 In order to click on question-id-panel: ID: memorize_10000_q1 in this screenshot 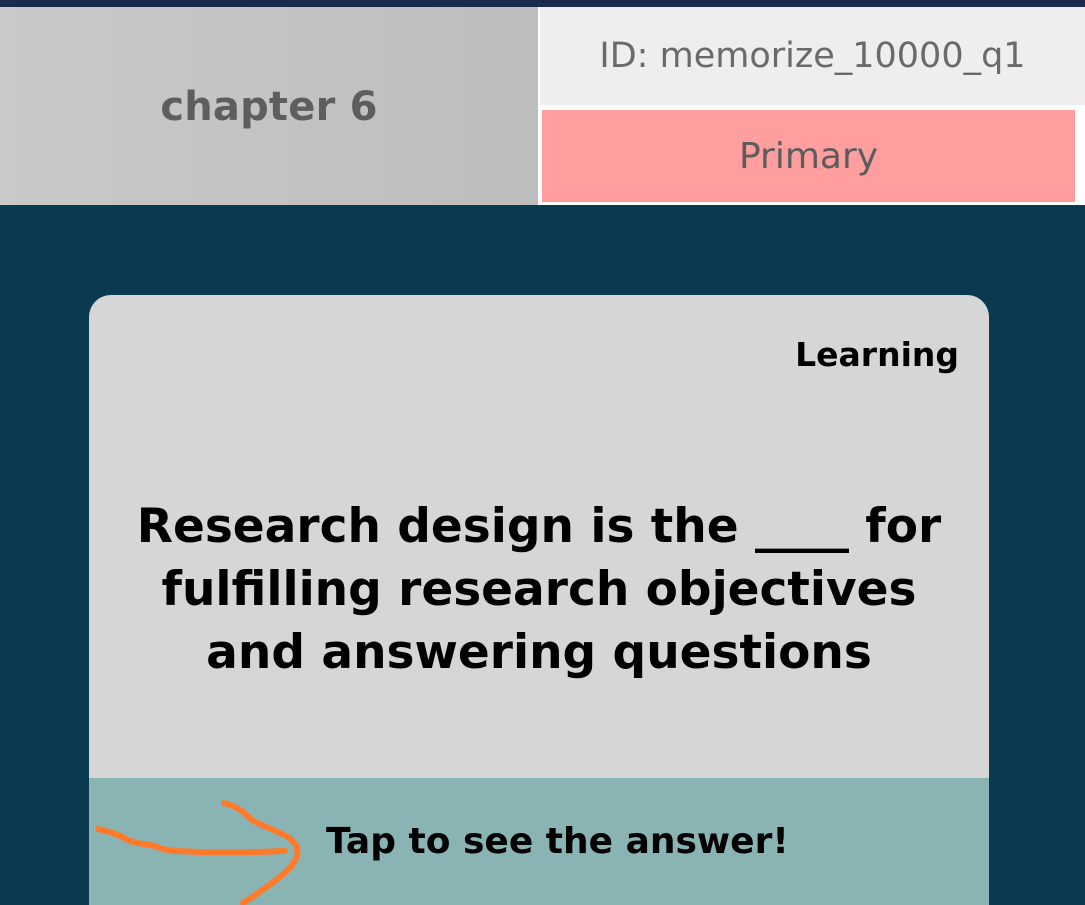, I will do `click(812, 56)`.